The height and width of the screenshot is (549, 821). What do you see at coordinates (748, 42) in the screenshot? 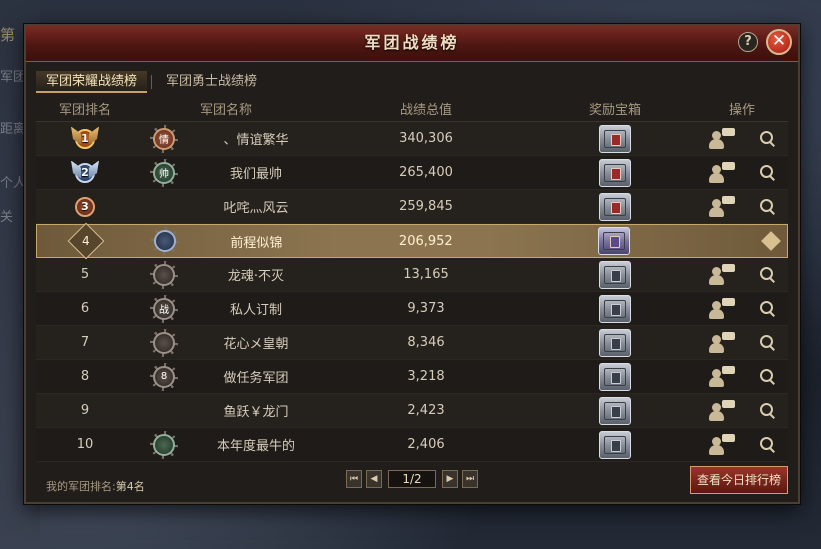
I see `help-button: ?` at bounding box center [748, 42].